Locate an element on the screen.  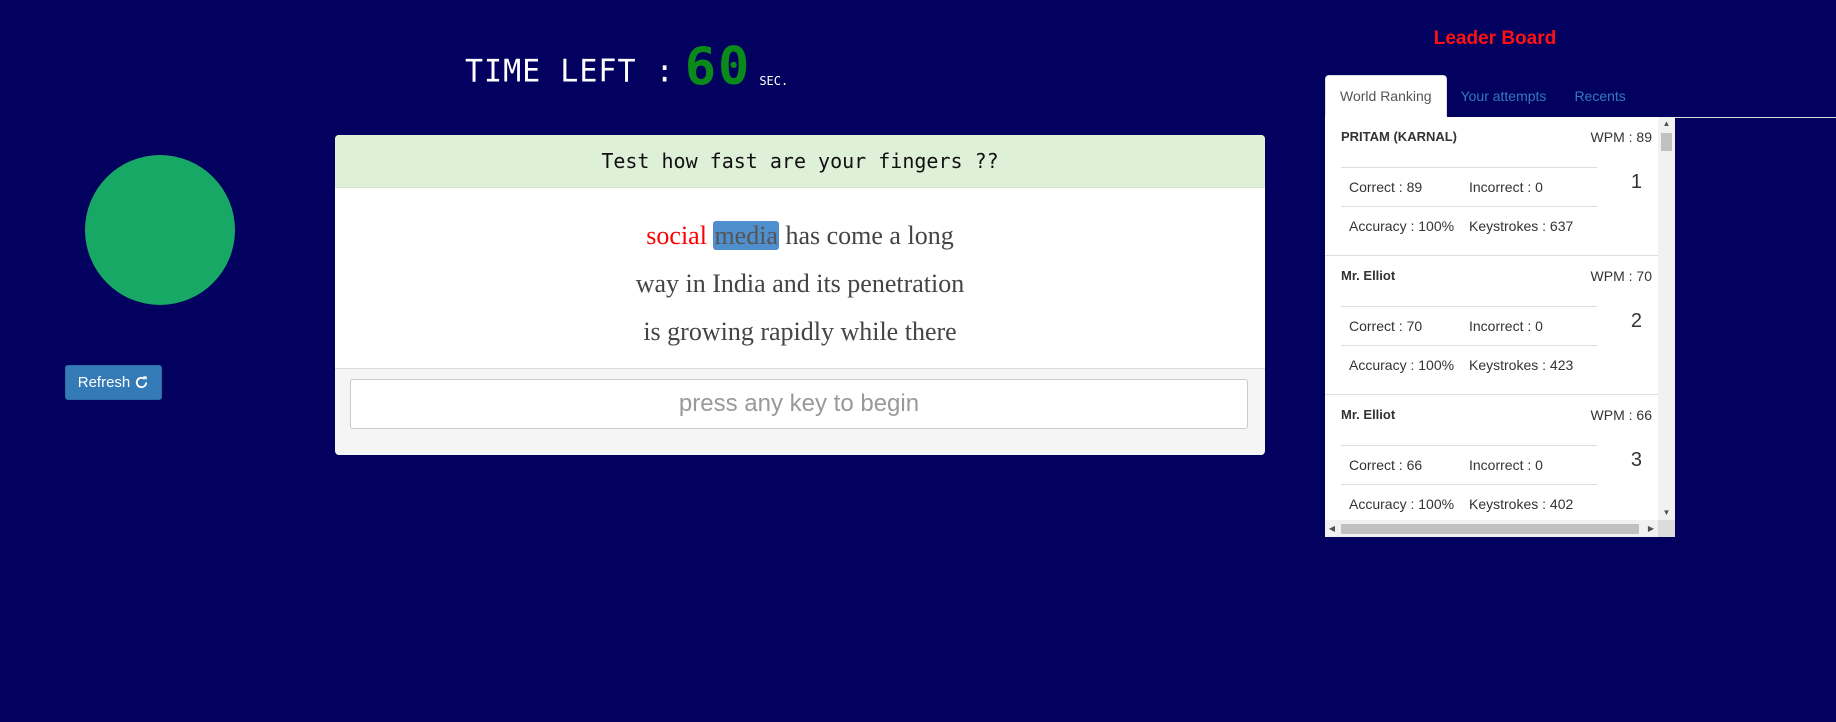
player-wpm: WPM : 70 is located at coordinates (1621, 276).